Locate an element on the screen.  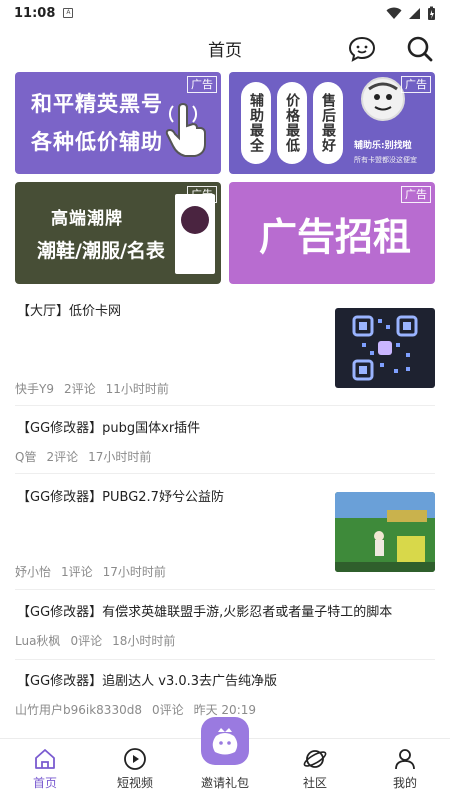
list-item: 【GG修改器】pubg国体xr插件 Q管 2评论 17小时时前 is located at coordinates (225, 440).